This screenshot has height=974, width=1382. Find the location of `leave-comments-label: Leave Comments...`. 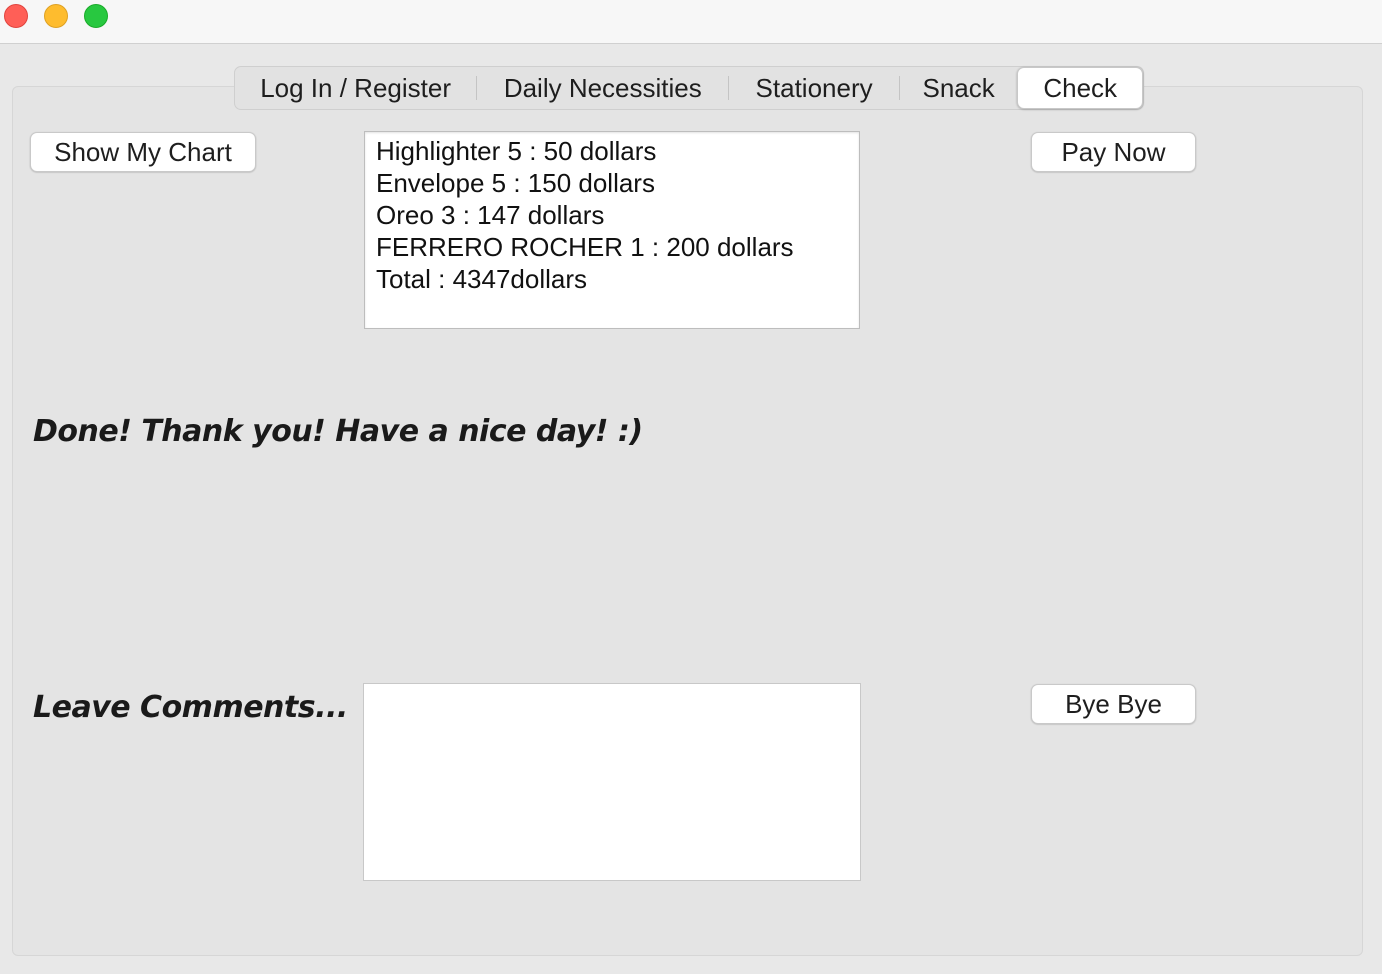

leave-comments-label: Leave Comments... is located at coordinates (190, 707).